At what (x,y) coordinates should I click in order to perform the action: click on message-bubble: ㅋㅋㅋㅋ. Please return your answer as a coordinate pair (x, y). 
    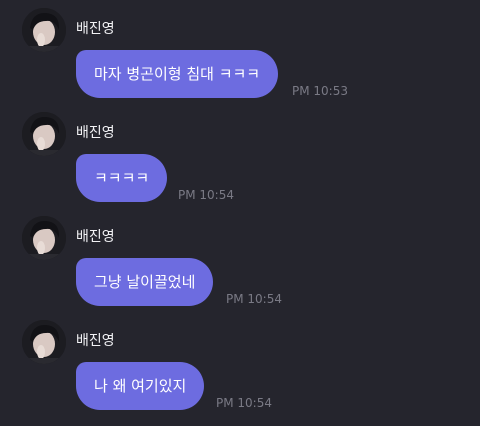
    Looking at the image, I should click on (122, 178).